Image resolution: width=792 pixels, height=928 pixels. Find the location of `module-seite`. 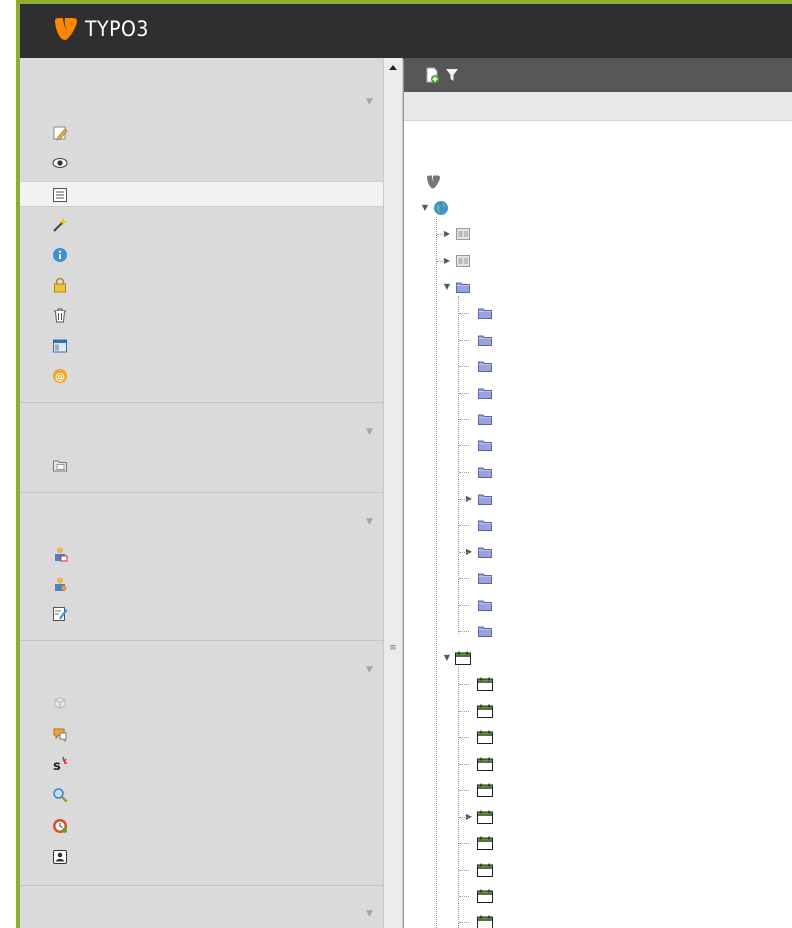

module-seite is located at coordinates (201, 133).